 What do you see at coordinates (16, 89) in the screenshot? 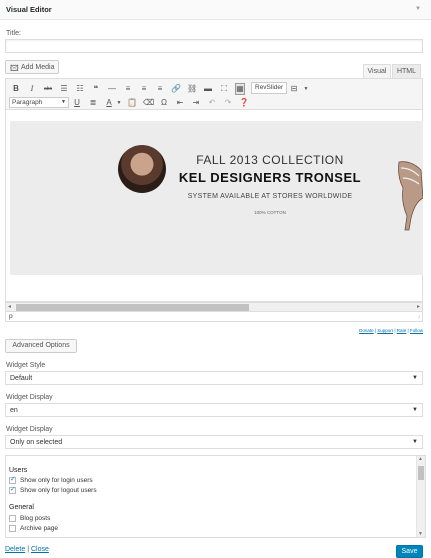
I see `bold-icon: B` at bounding box center [16, 89].